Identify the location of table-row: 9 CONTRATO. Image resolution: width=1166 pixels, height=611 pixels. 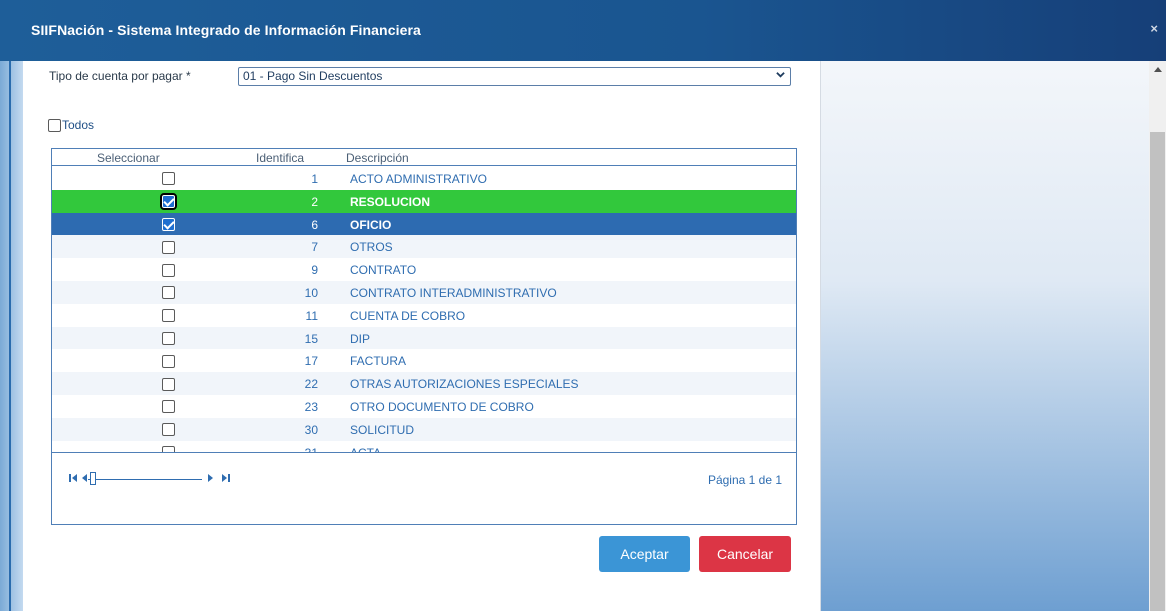
(424, 269).